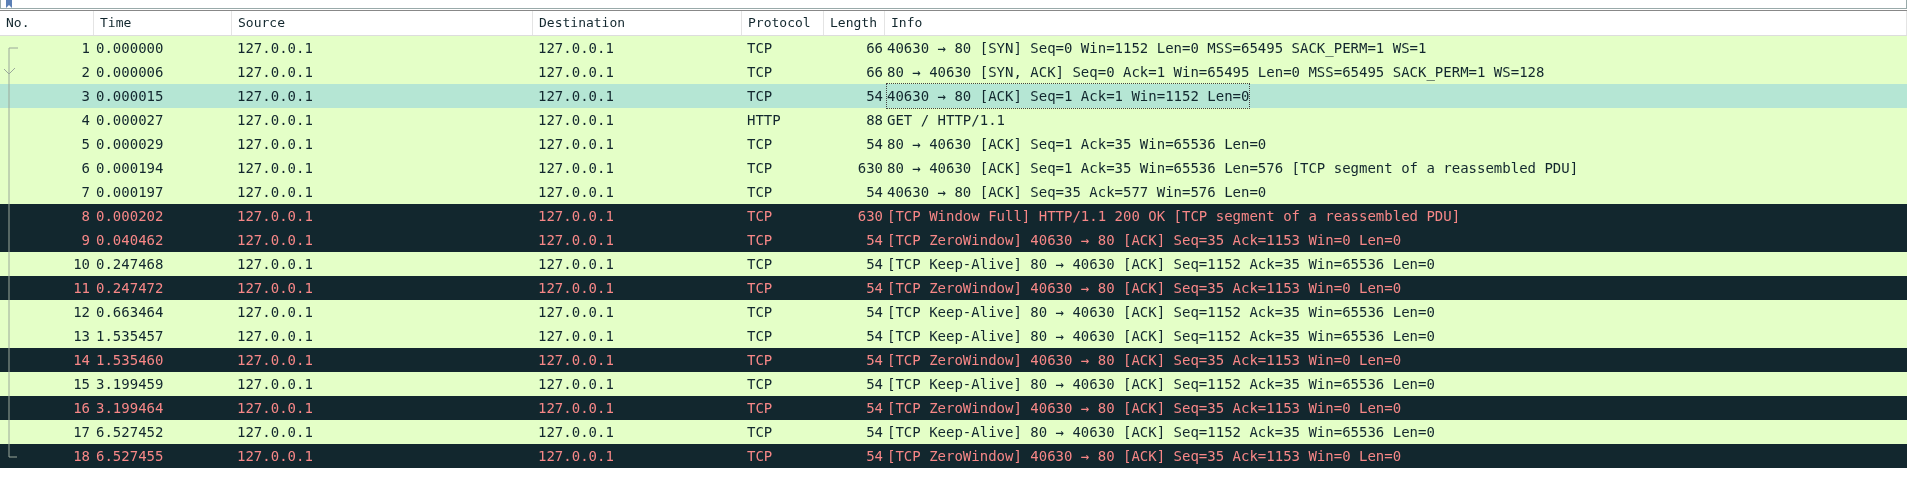 This screenshot has width=1907, height=491. Describe the element at coordinates (382, 23) in the screenshot. I see `column-header: Source` at that location.